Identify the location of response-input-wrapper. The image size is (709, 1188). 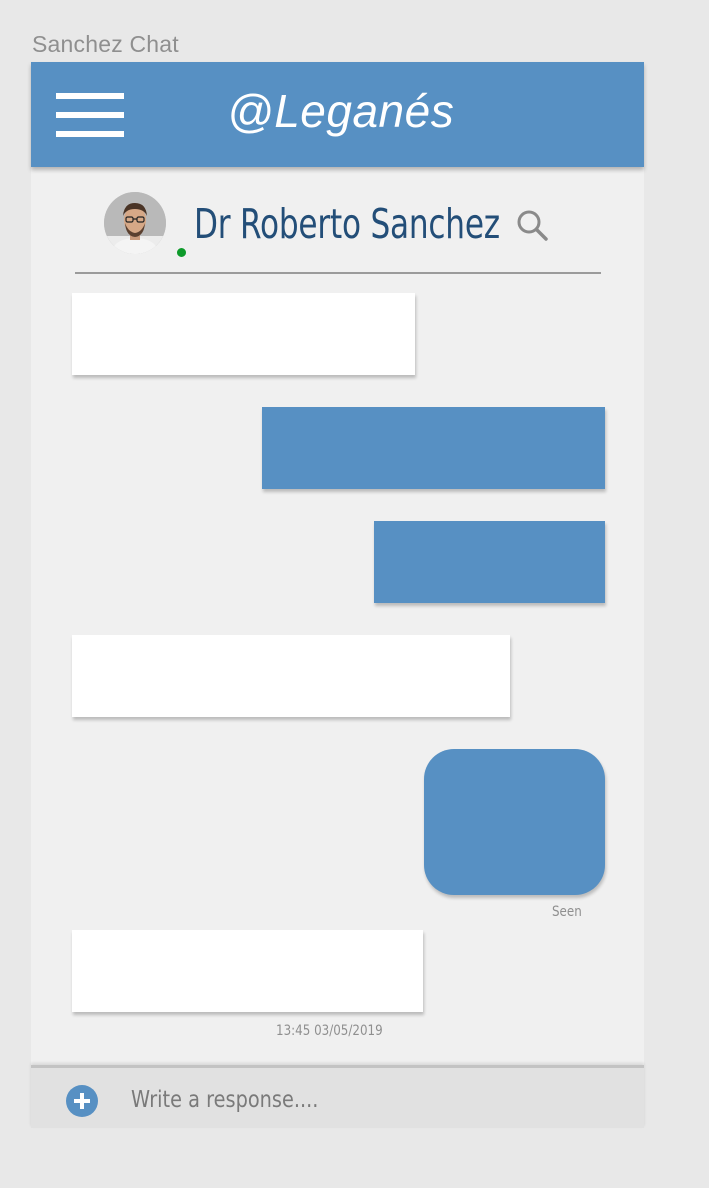
(379, 1100).